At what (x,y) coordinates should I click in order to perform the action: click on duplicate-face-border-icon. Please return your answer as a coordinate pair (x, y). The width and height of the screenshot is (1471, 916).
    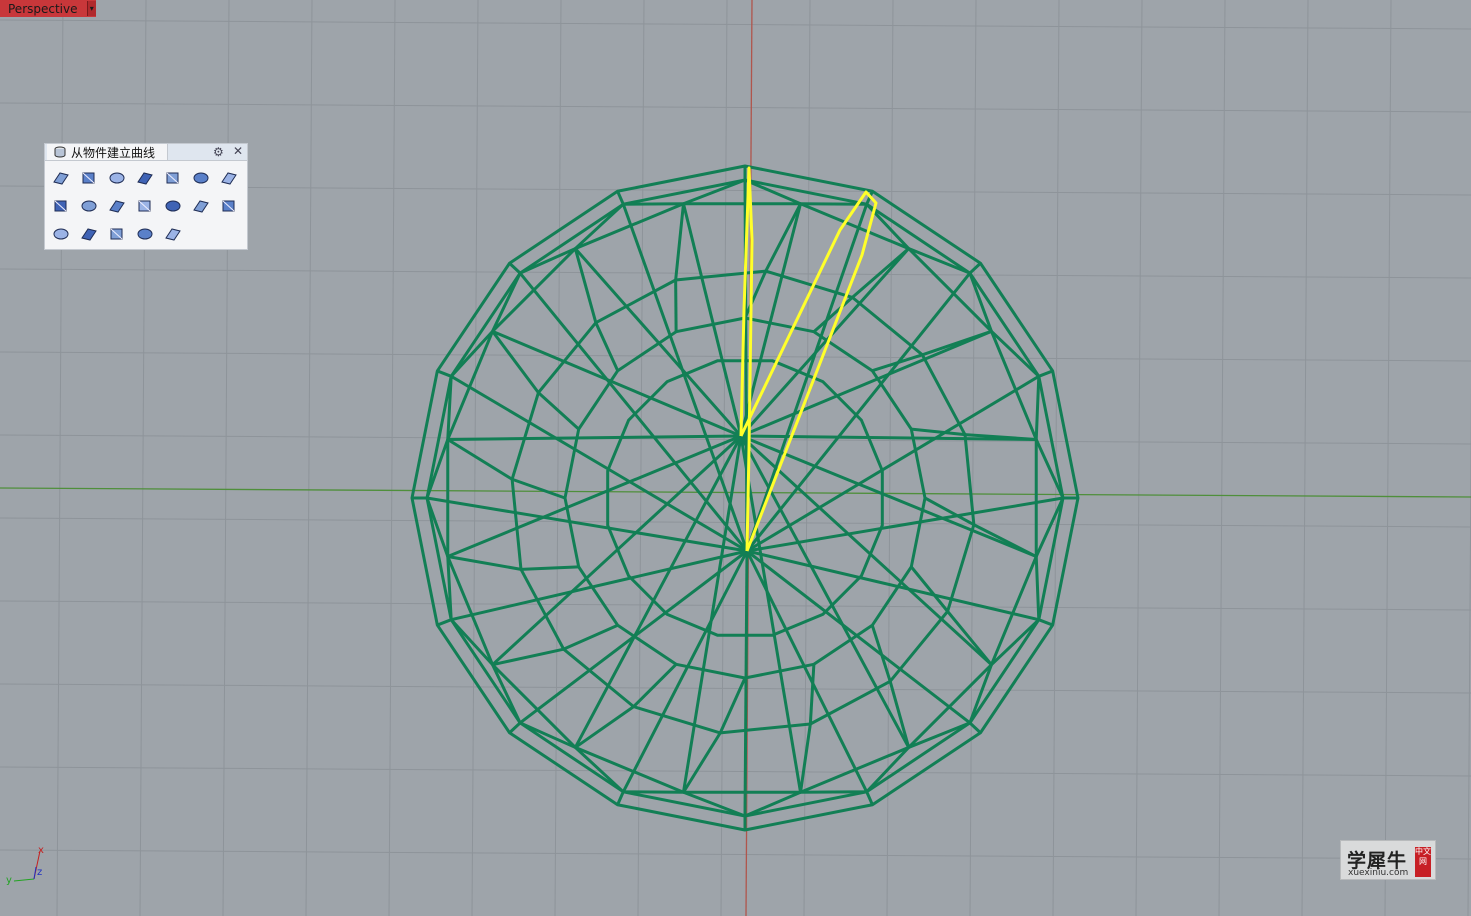
    Looking at the image, I should click on (172, 178).